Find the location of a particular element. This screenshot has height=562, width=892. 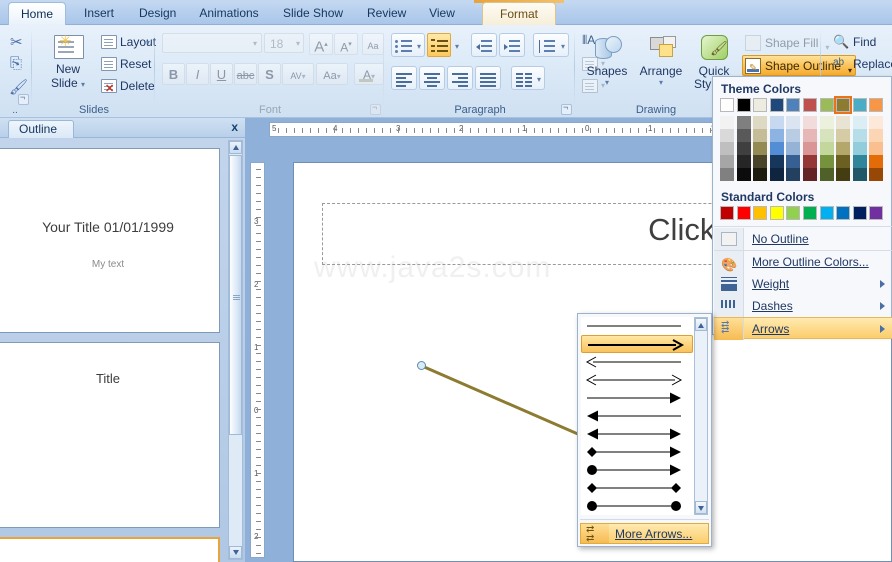

numbering-dropdown: ▾ is located at coordinates (458, 45).